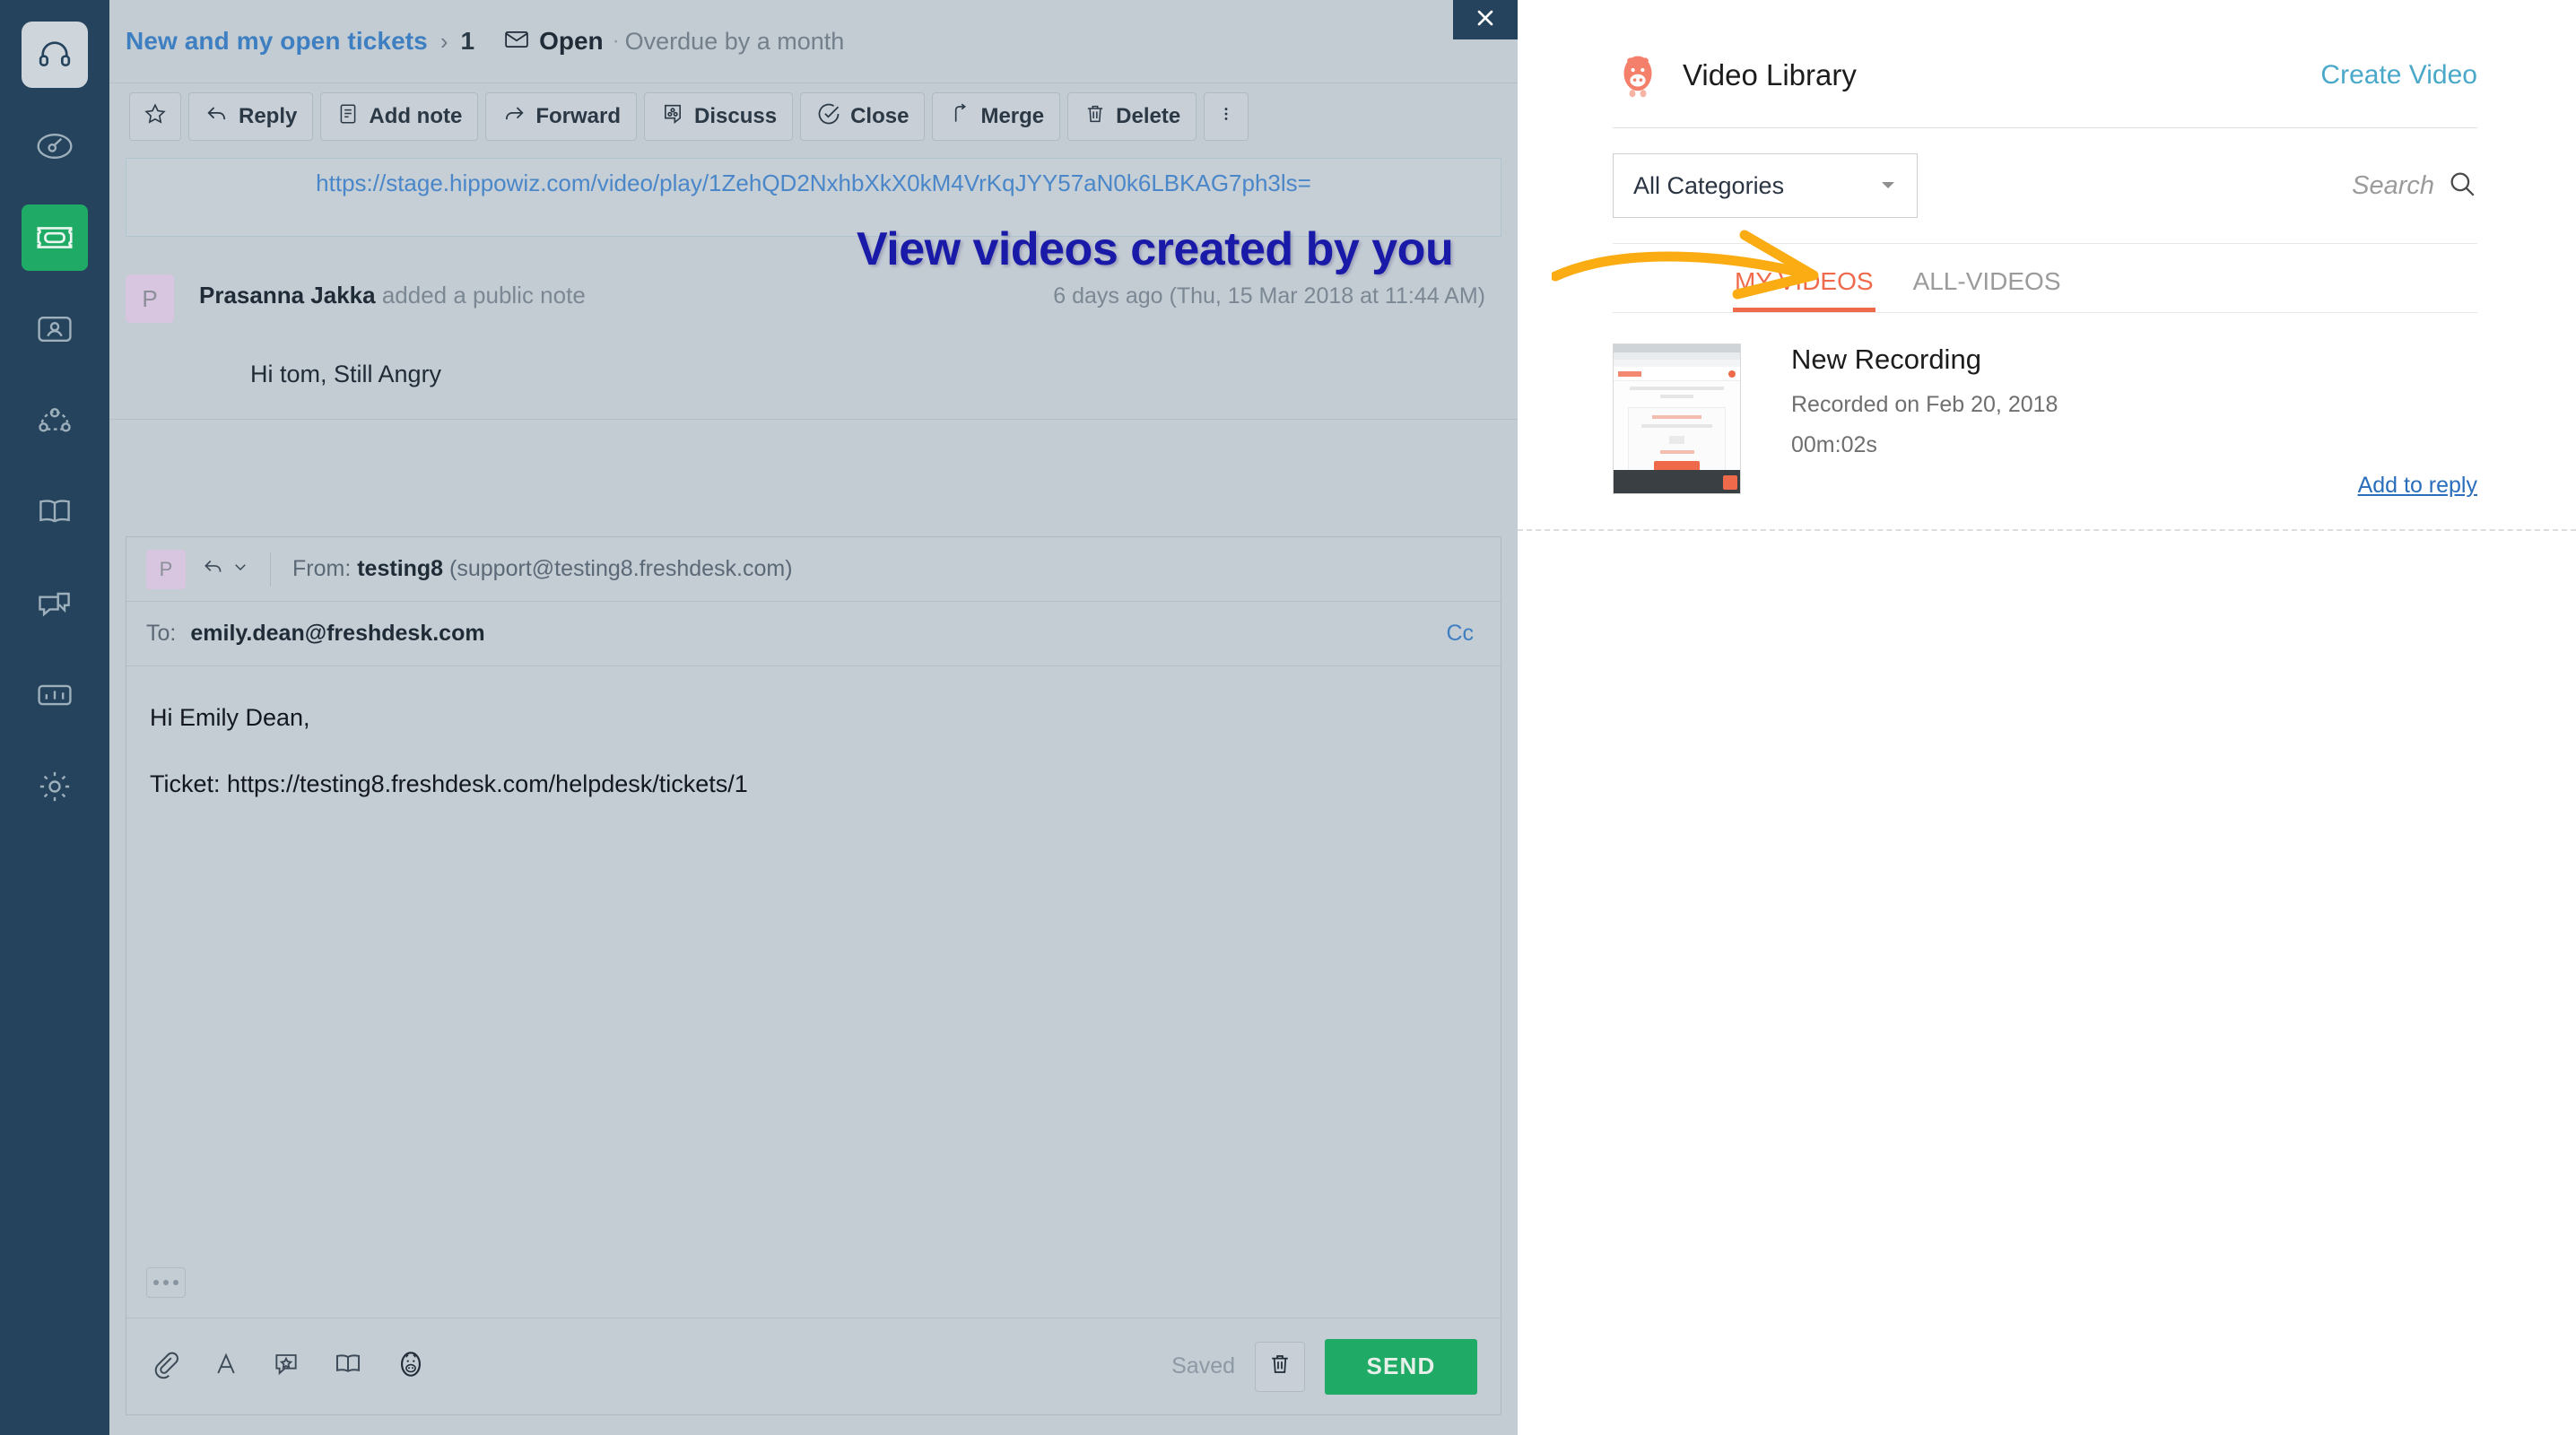  I want to click on ticket-number: 1, so click(467, 41).